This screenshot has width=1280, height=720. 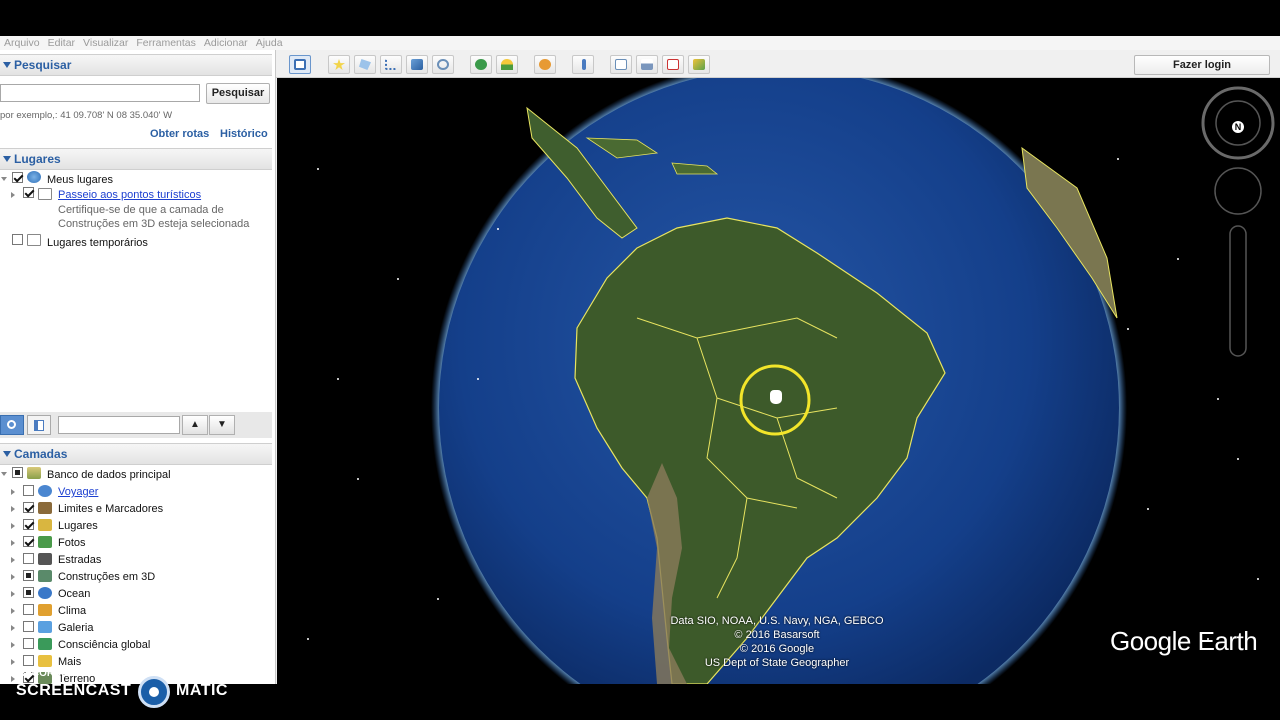 What do you see at coordinates (80, 180) in the screenshot?
I see `my-places-label: Meus lugares` at bounding box center [80, 180].